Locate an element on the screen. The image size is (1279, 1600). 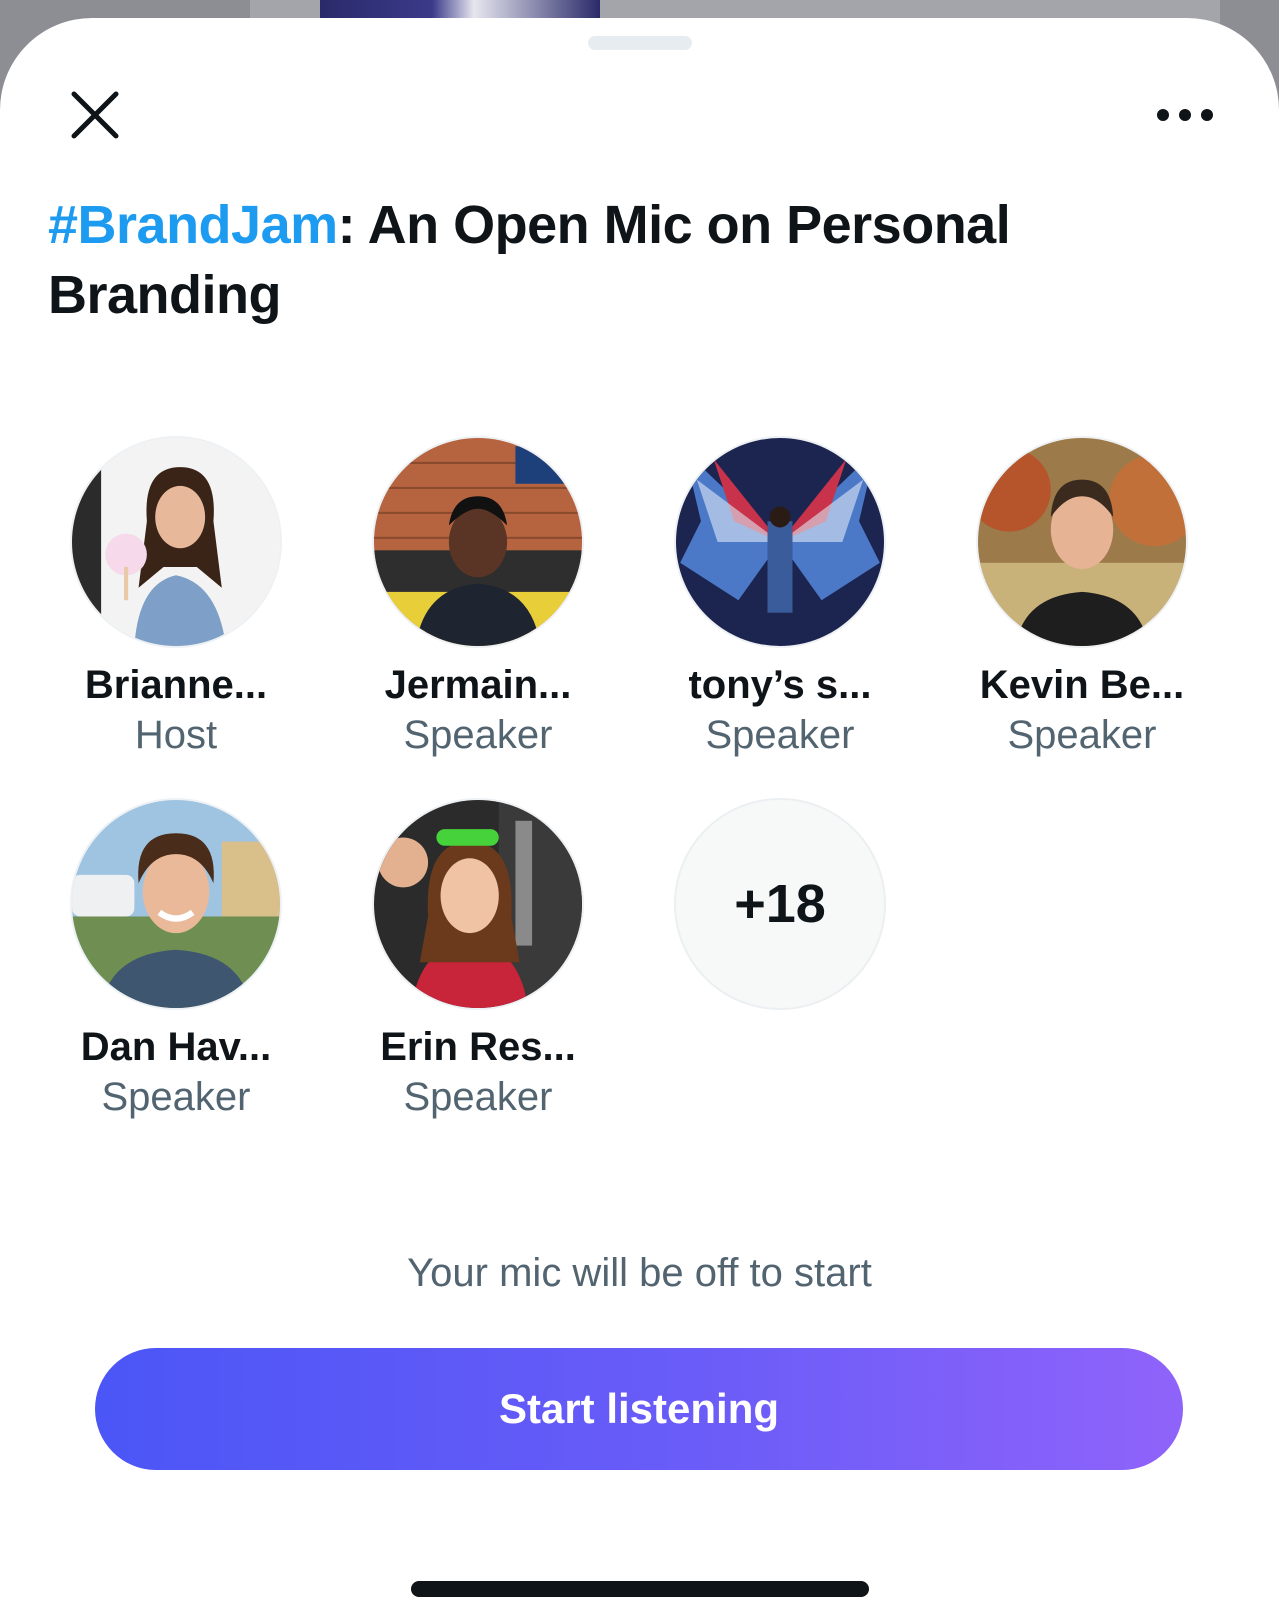
close-icon is located at coordinates (95, 115).